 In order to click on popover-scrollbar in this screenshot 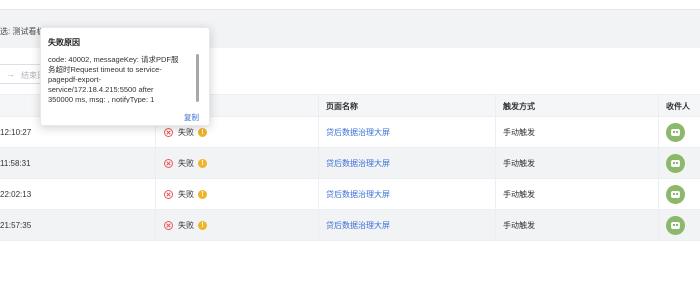, I will do `click(197, 78)`.